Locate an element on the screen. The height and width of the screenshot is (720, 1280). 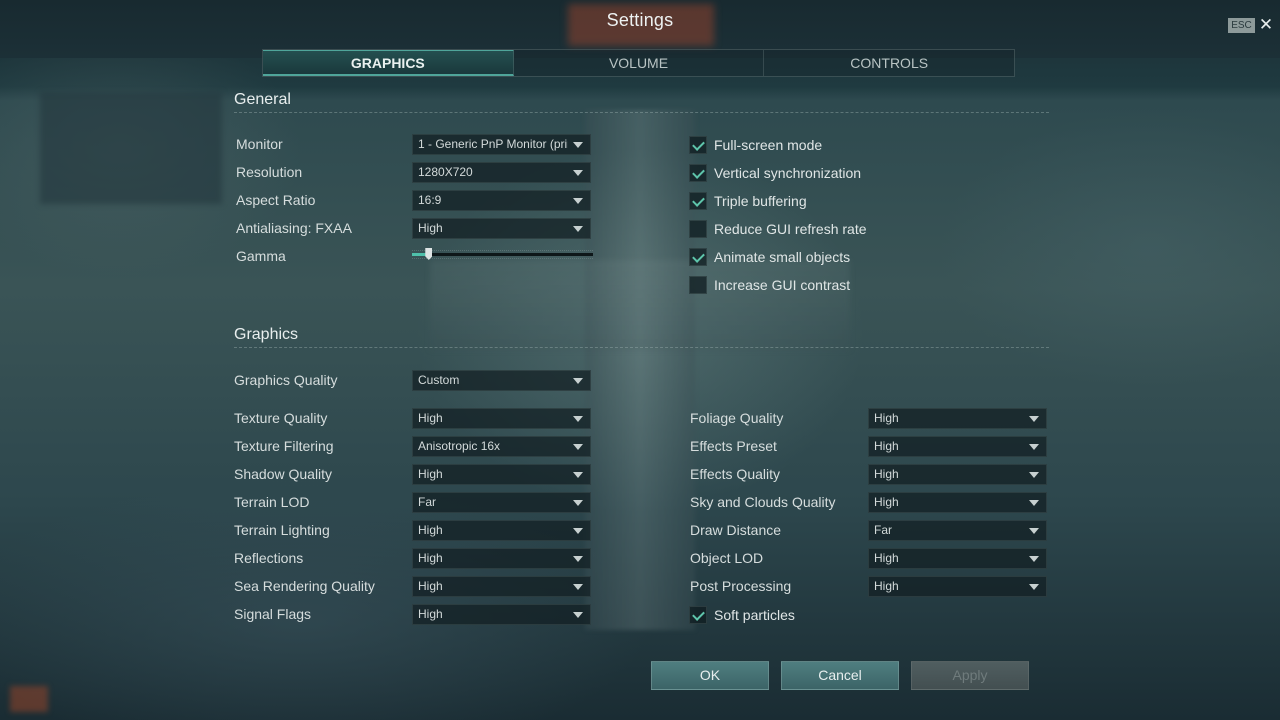
slider-track is located at coordinates (502, 254).